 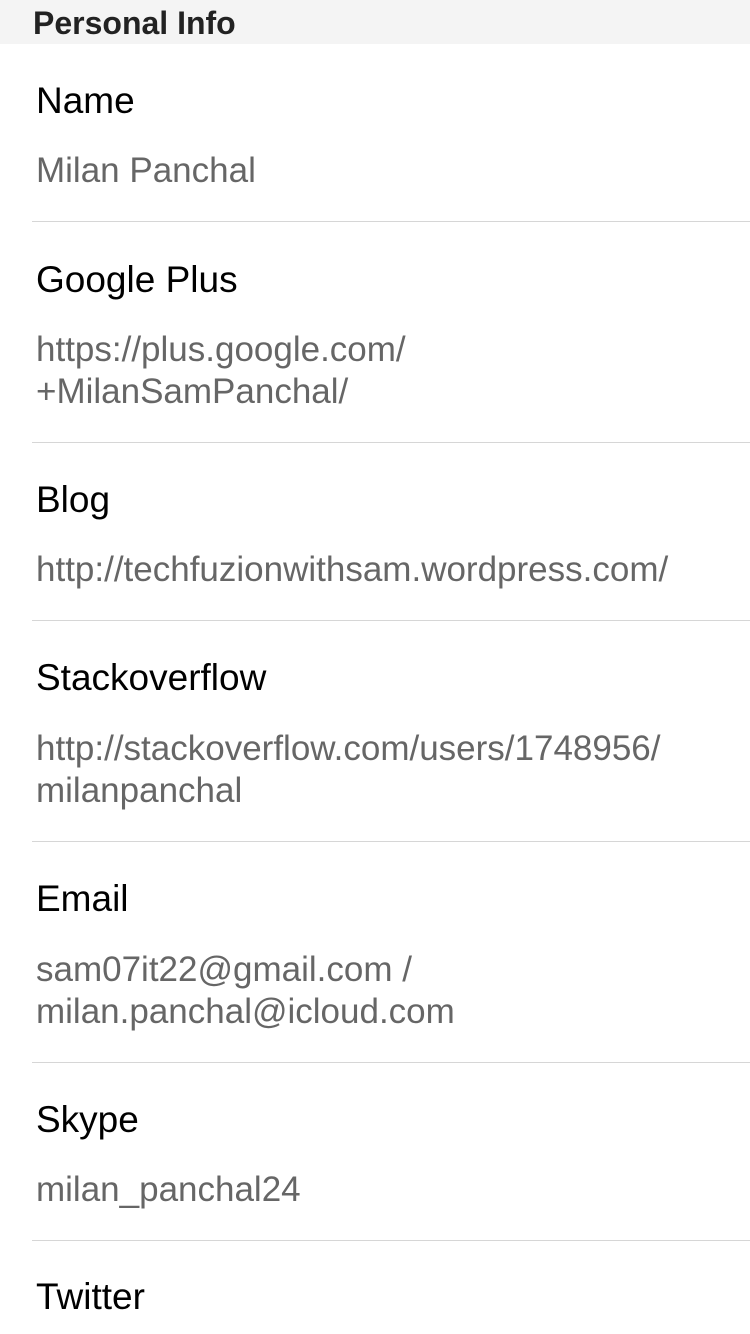 What do you see at coordinates (375, 22) in the screenshot?
I see `section-header-personal-info: Personal Info` at bounding box center [375, 22].